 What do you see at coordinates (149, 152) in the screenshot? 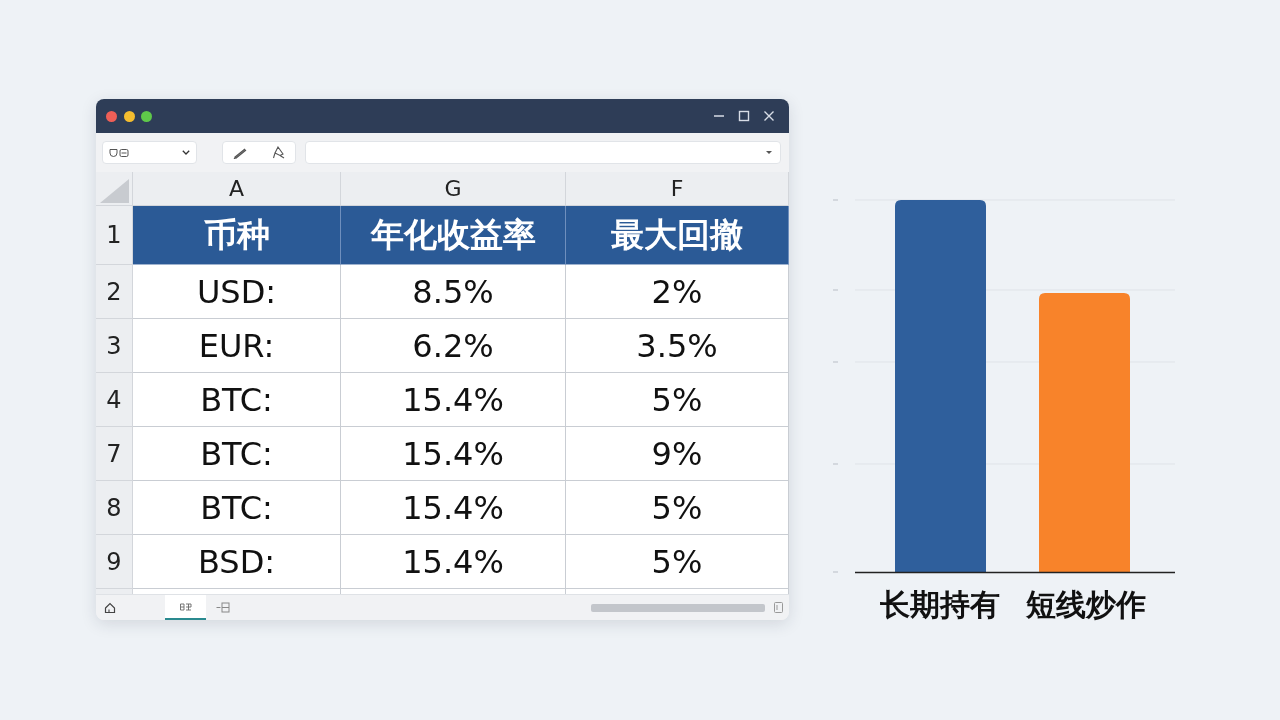
I see `format-dropdown` at bounding box center [149, 152].